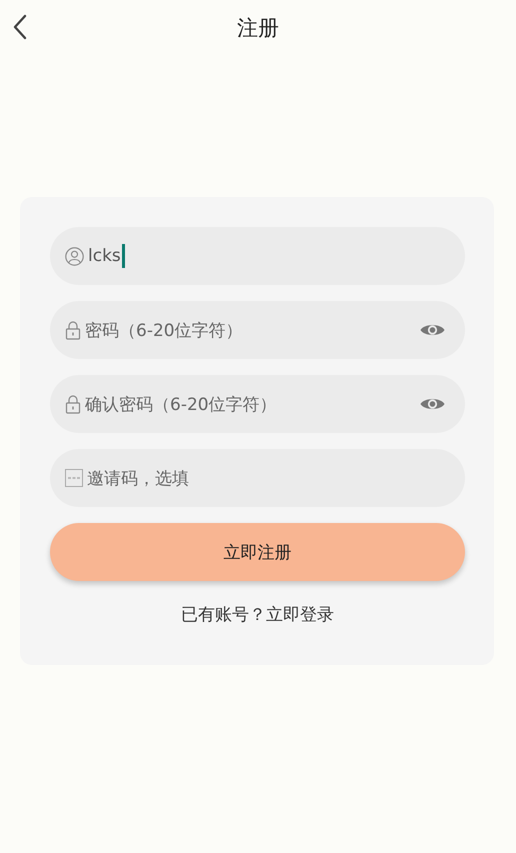 Image resolution: width=516 pixels, height=853 pixels. I want to click on login-link: 已有账号？立即登录, so click(257, 614).